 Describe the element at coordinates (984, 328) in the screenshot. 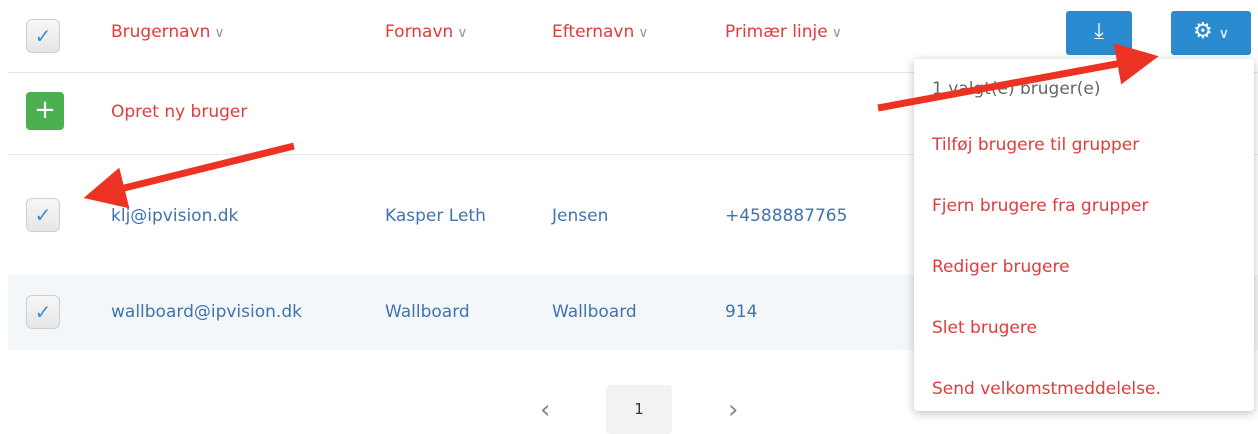

I see `menu-item-delete-users: Slet brugere` at that location.